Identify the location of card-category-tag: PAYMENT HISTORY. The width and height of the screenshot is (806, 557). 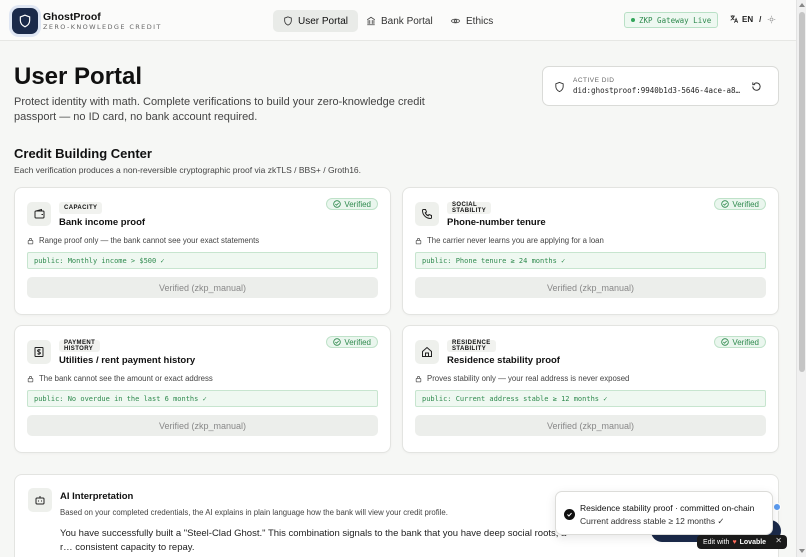
(80, 346).